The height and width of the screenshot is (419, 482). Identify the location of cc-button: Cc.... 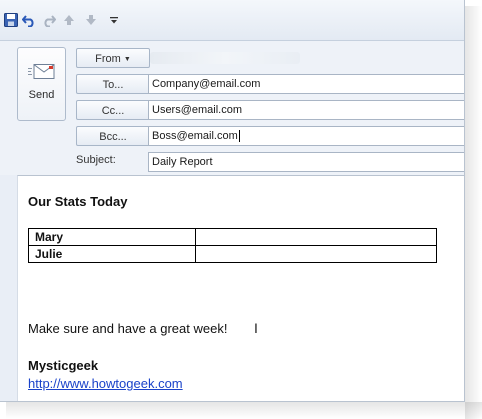
(113, 110).